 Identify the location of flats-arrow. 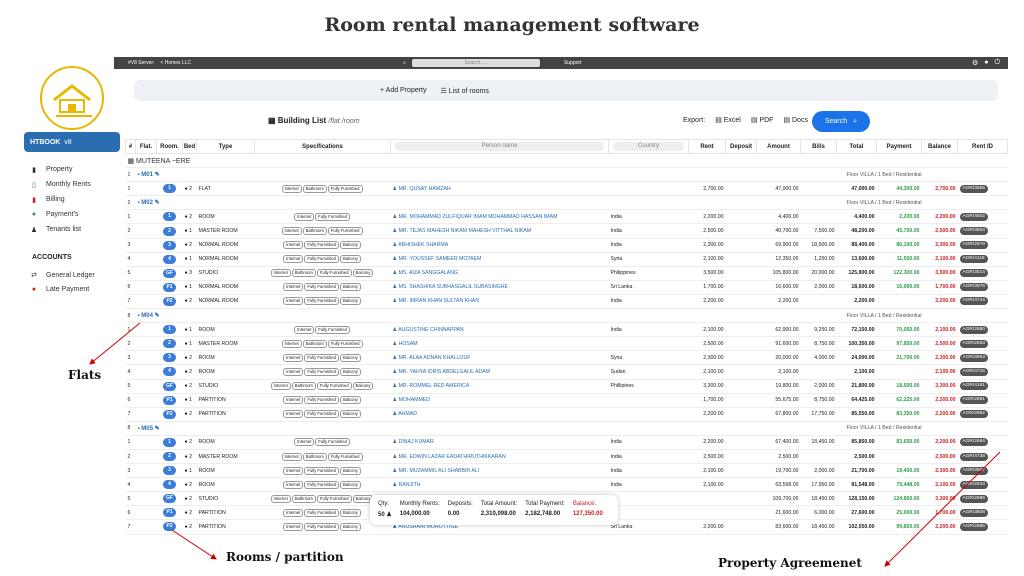
(115, 343).